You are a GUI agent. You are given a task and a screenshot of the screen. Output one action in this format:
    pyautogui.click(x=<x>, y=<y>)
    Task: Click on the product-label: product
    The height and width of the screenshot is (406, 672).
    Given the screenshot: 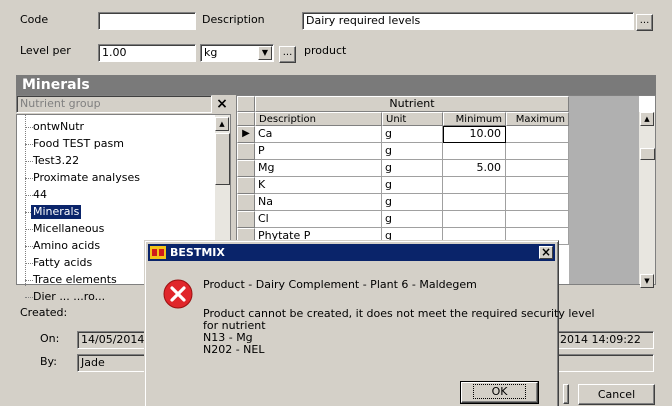 What is the action you would take?
    pyautogui.click(x=325, y=50)
    